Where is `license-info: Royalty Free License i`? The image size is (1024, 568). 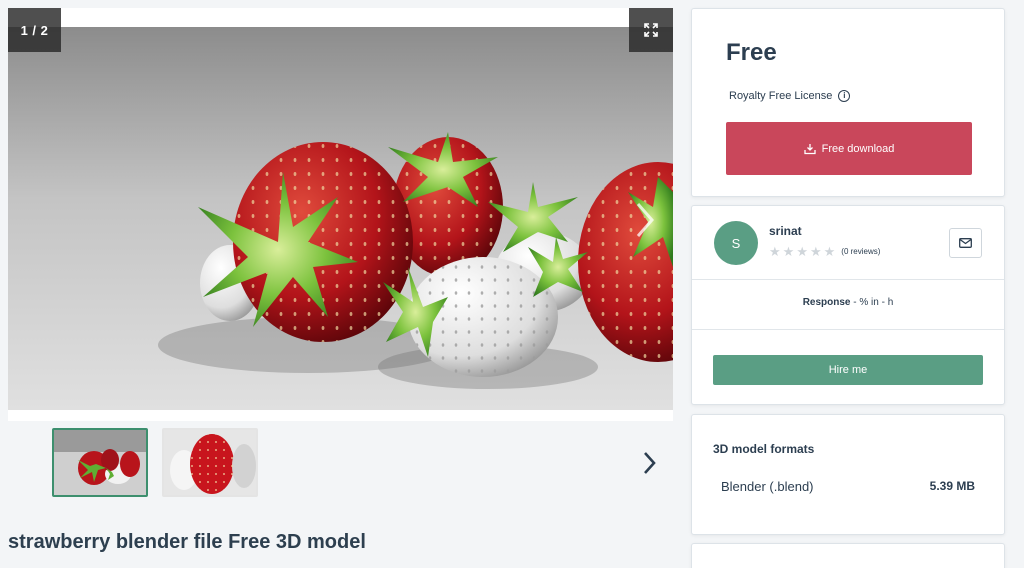
license-info: Royalty Free License i is located at coordinates (790, 96).